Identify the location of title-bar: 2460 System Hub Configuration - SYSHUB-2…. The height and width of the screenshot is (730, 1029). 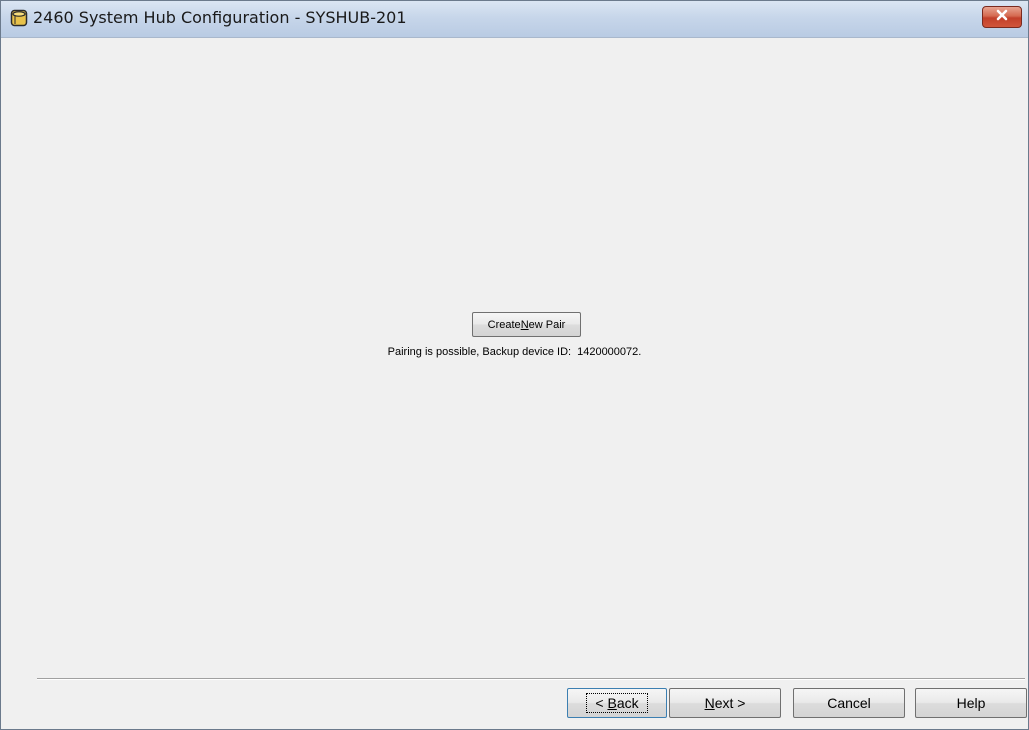
(514, 19).